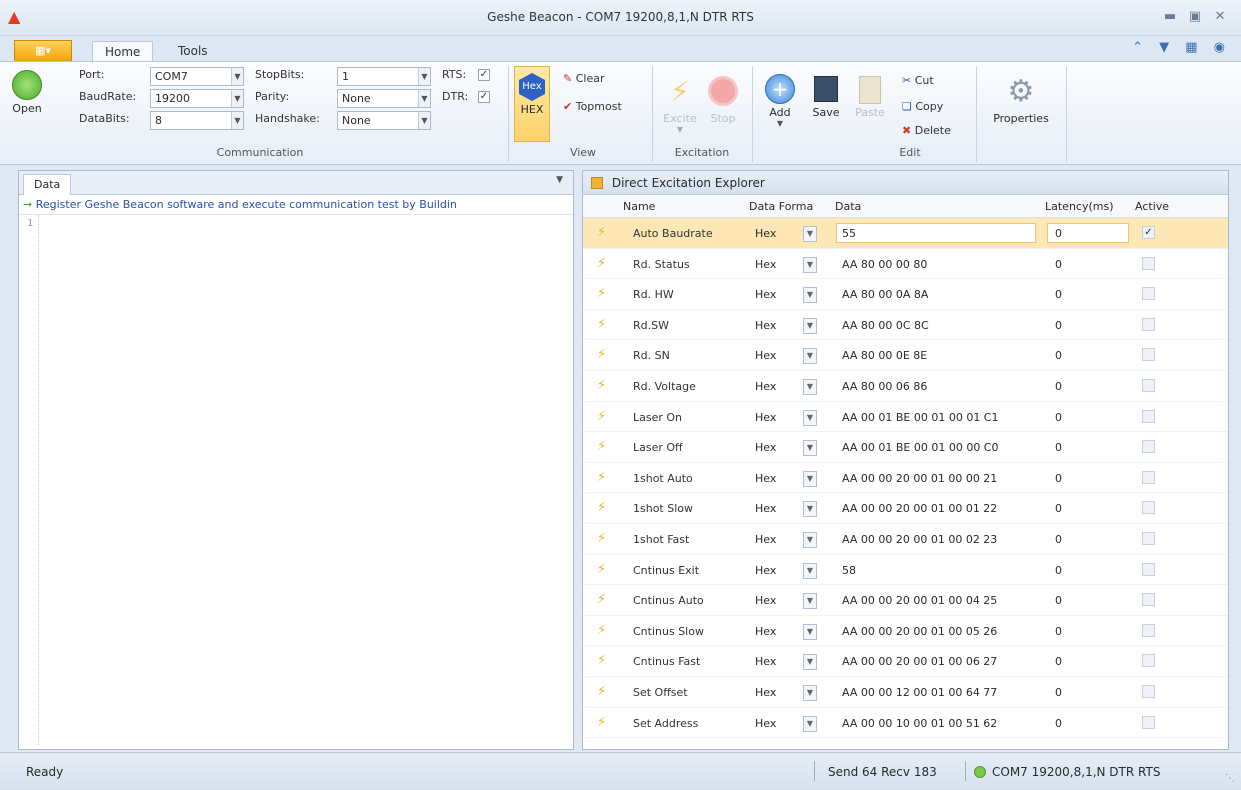 The image size is (1241, 790). What do you see at coordinates (826, 96) in the screenshot?
I see `save-button: Save` at bounding box center [826, 96].